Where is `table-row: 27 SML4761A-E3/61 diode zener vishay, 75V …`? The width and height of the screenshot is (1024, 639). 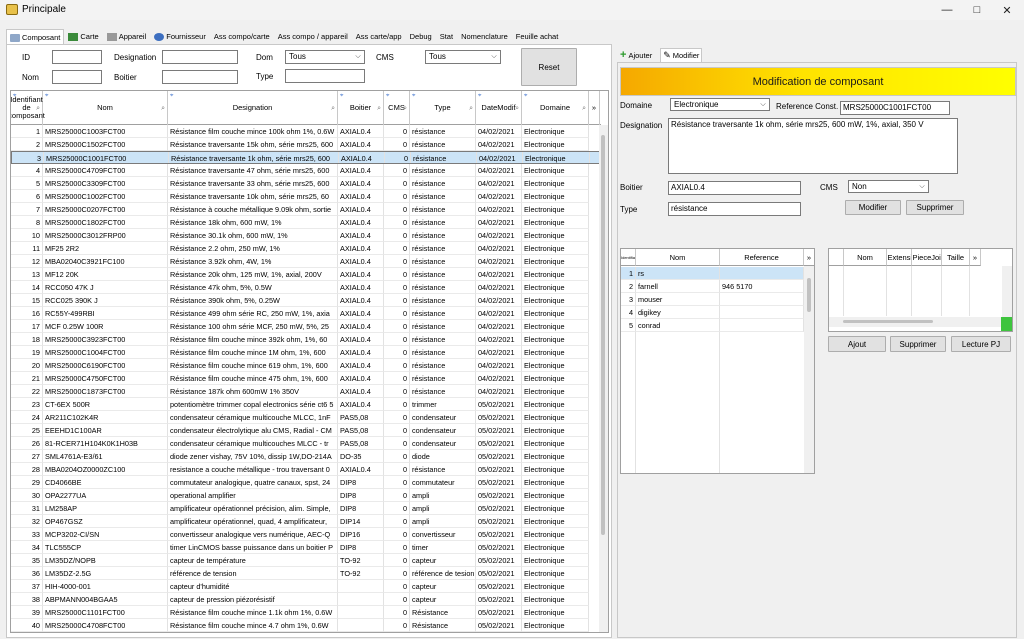
table-row: 27 SML4761A-E3/61 diode zener vishay, 75V … is located at coordinates (306, 456).